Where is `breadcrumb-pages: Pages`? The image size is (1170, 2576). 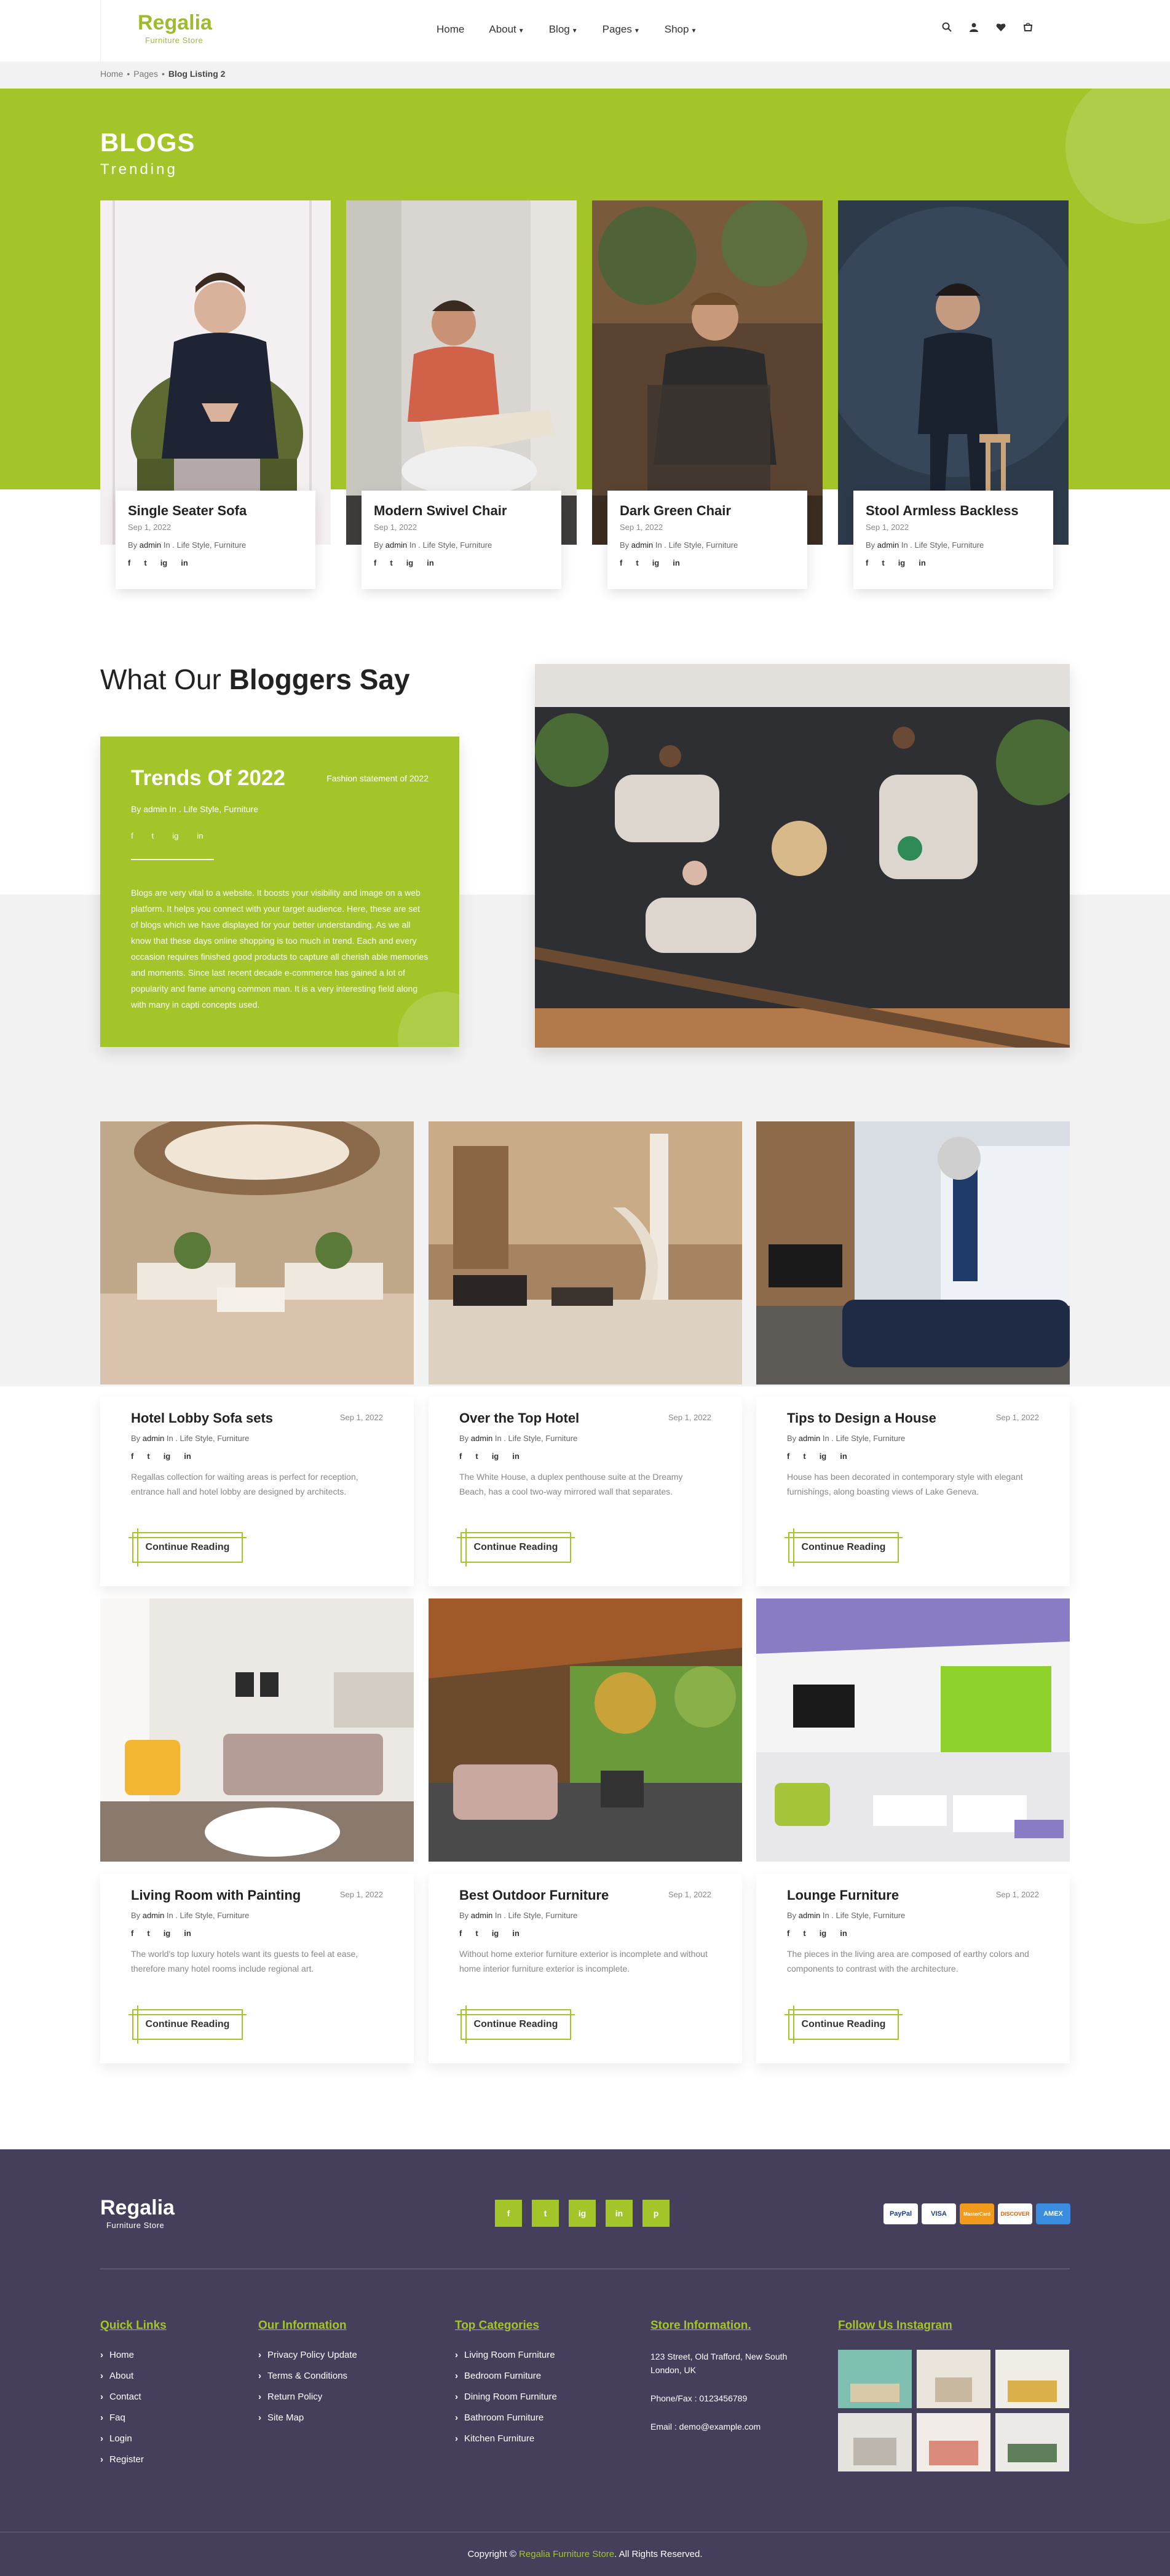 breadcrumb-pages: Pages is located at coordinates (145, 74).